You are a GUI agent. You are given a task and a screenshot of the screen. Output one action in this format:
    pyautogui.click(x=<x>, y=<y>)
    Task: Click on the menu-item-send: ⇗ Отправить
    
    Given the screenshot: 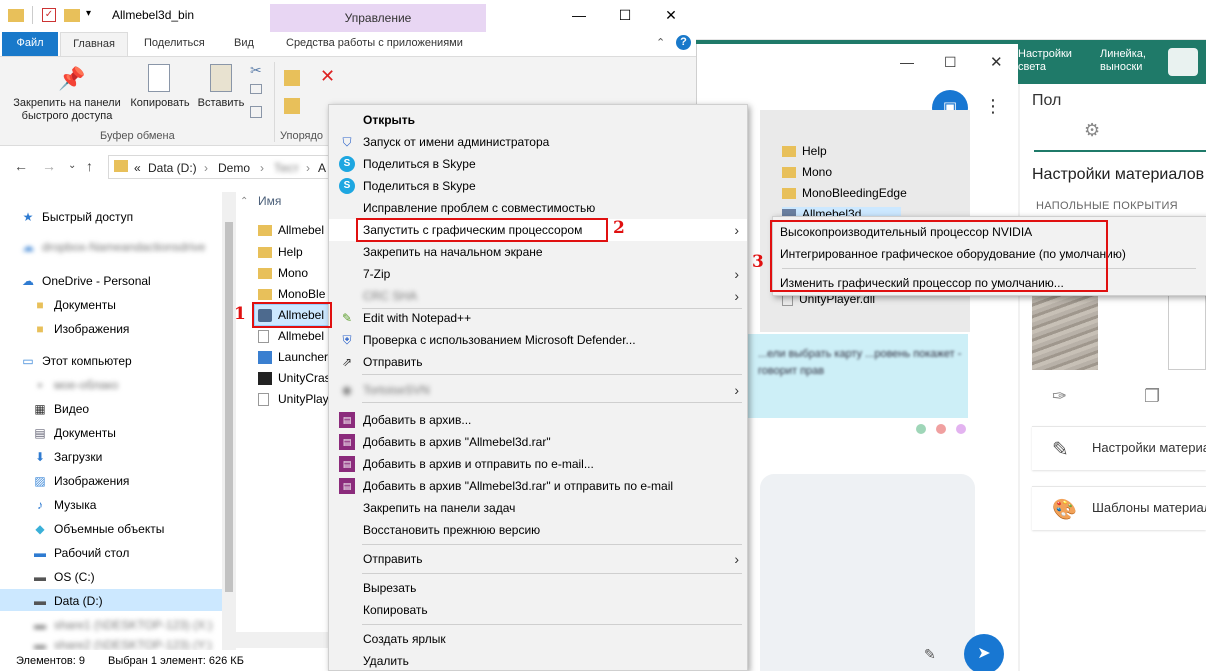 What is the action you would take?
    pyautogui.click(x=538, y=362)
    